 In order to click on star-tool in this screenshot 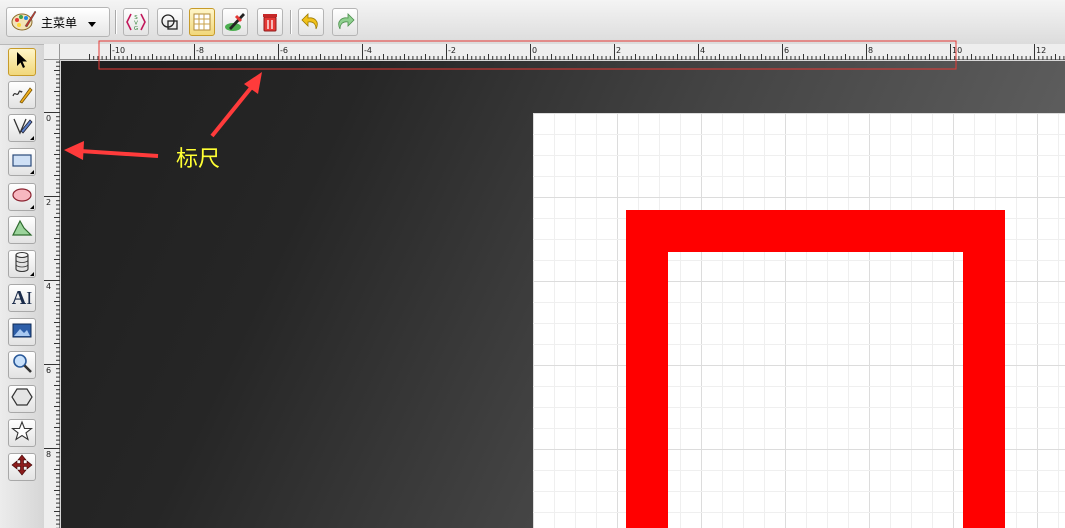, I will do `click(22, 433)`.